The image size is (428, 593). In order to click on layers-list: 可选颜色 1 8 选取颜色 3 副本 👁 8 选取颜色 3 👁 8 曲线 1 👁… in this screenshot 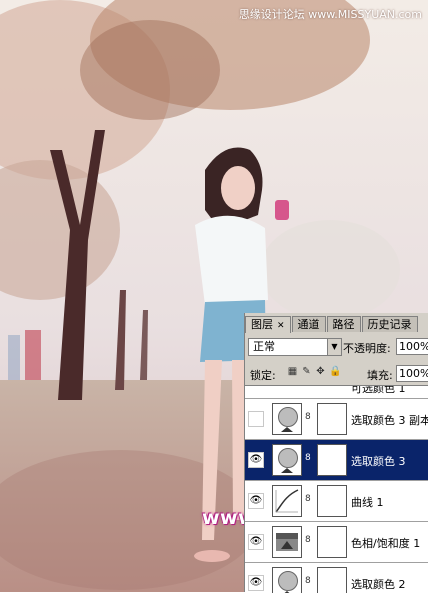, I will do `click(336, 489)`.